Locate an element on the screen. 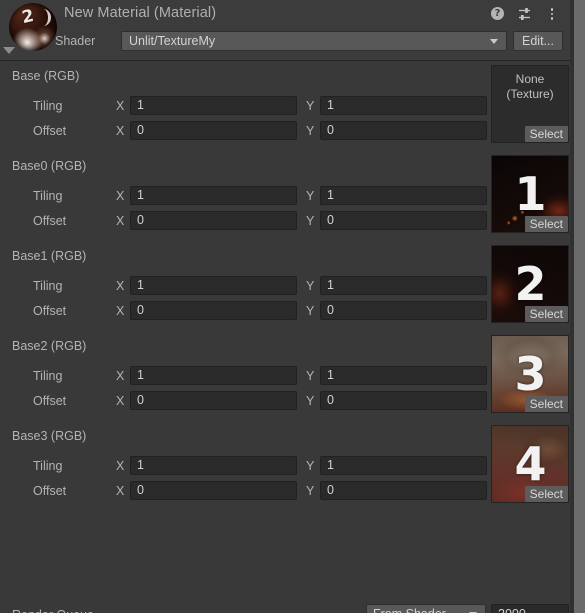 The height and width of the screenshot is (613, 585). help-icon-glyph: ? is located at coordinates (497, 13).